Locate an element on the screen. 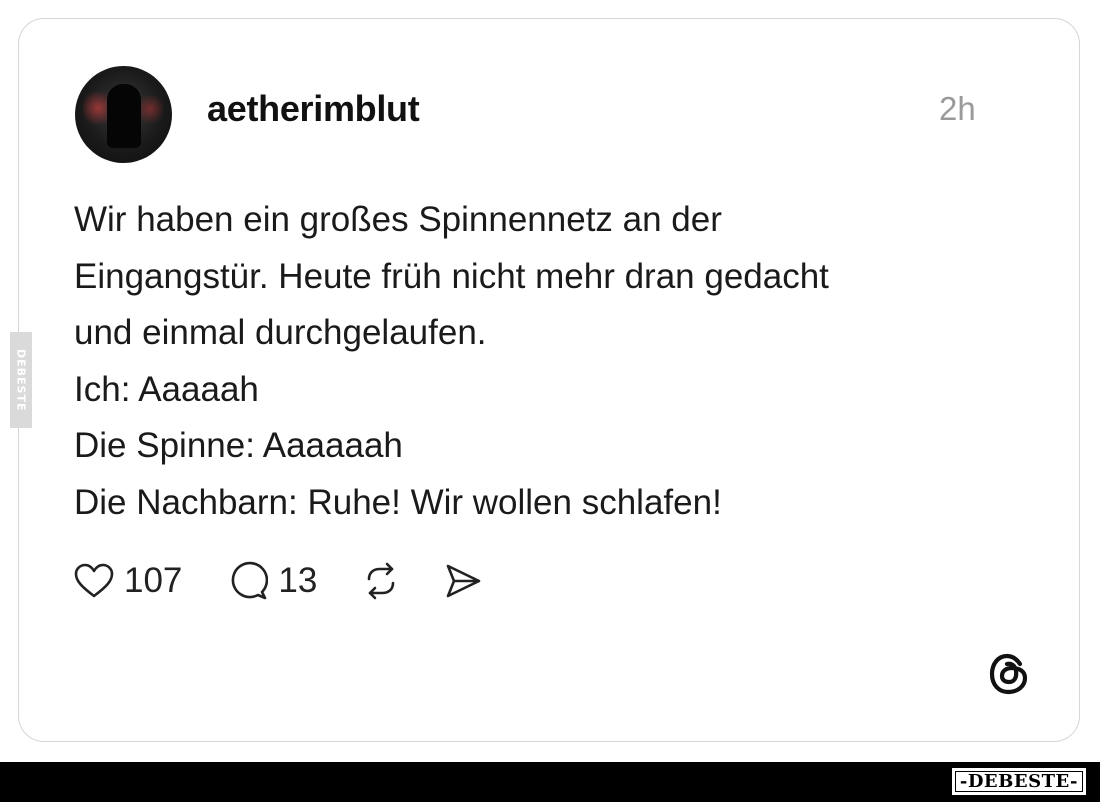 Image resolution: width=1100 pixels, height=802 pixels. send-icon is located at coordinates (464, 581).